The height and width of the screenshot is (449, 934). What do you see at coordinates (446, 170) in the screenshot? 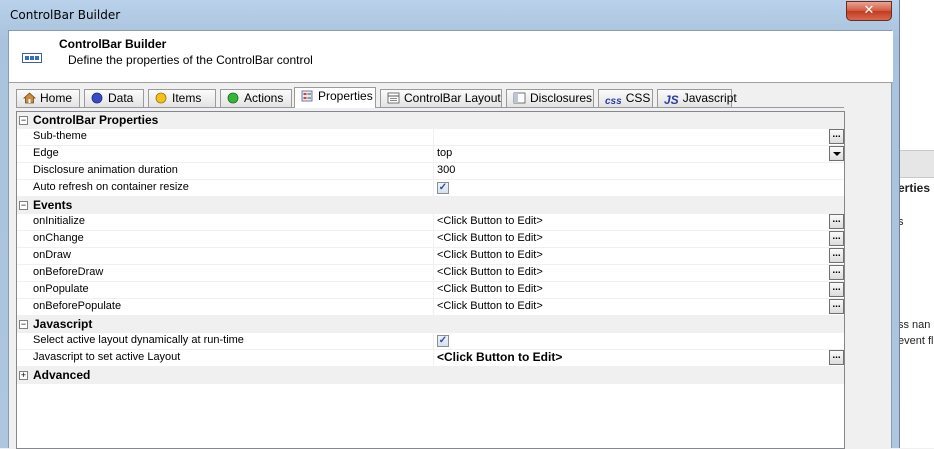
I see `property-value: 300` at bounding box center [446, 170].